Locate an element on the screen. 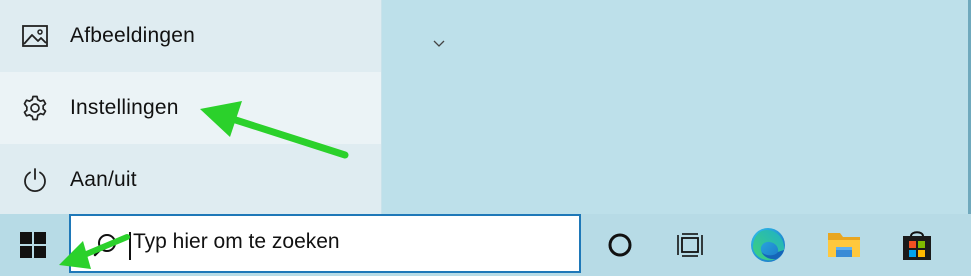 The image size is (971, 276). start-menu-item-aan-uit: Aan/uit is located at coordinates (190, 180).